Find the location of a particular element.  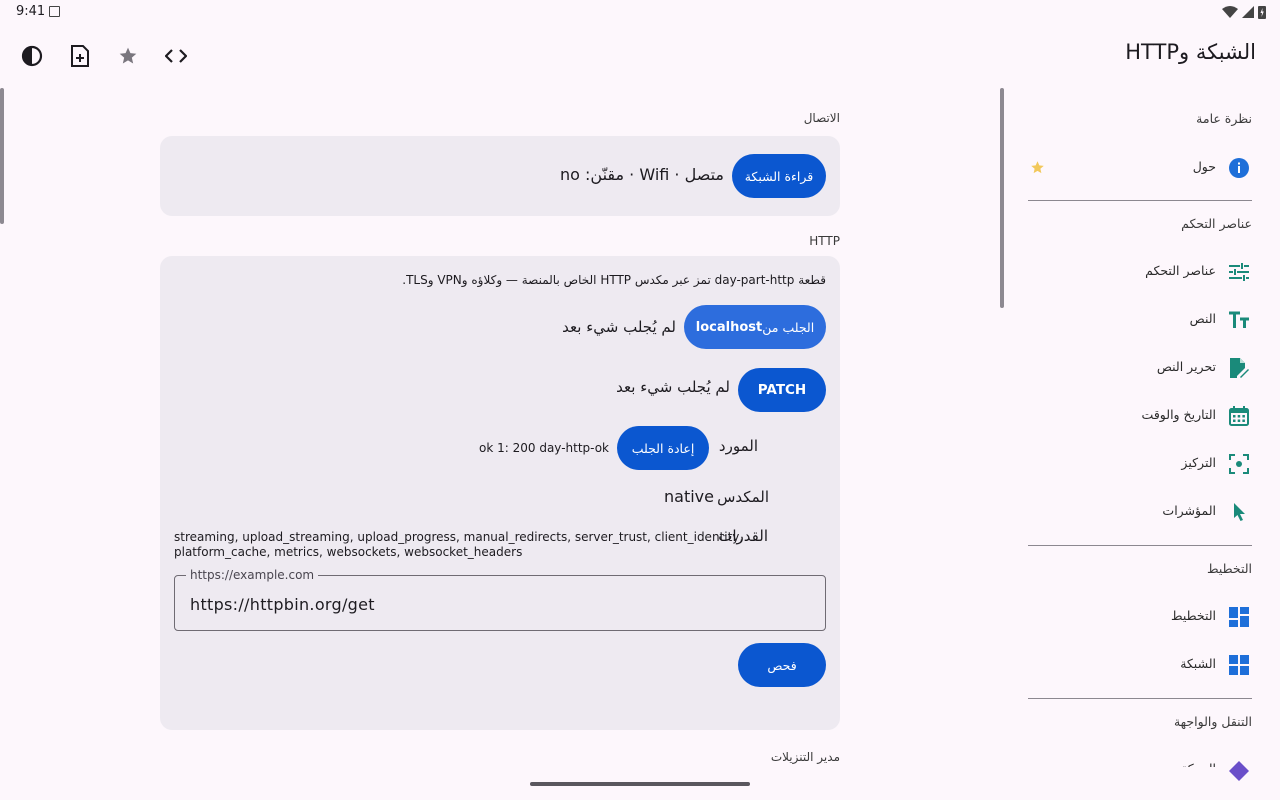

contrast-icon is located at coordinates (32, 56).